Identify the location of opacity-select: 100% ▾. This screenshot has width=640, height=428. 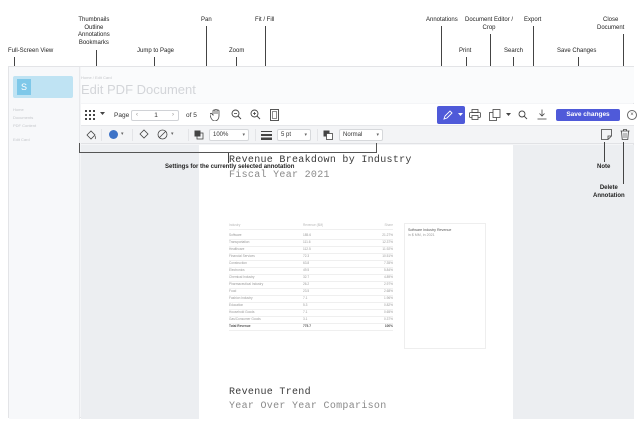
(229, 135).